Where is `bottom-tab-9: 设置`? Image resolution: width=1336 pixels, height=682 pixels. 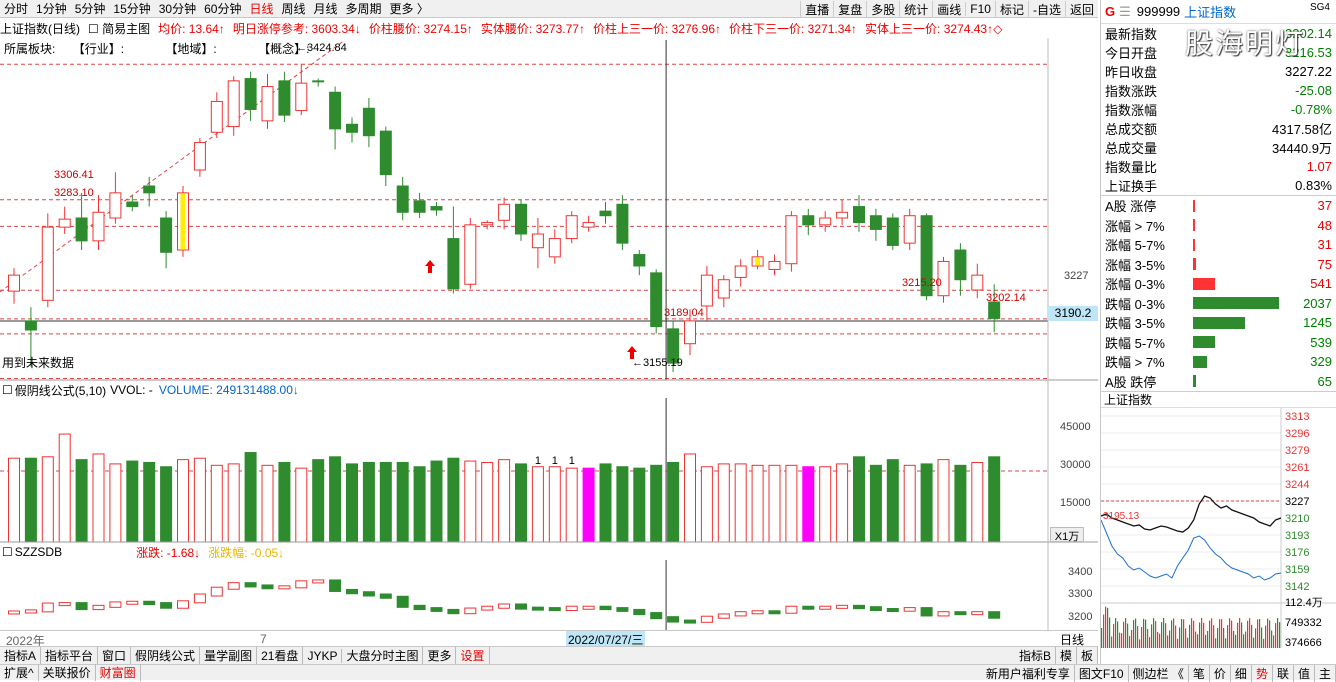 bottom-tab-9: 设置 is located at coordinates (473, 655).